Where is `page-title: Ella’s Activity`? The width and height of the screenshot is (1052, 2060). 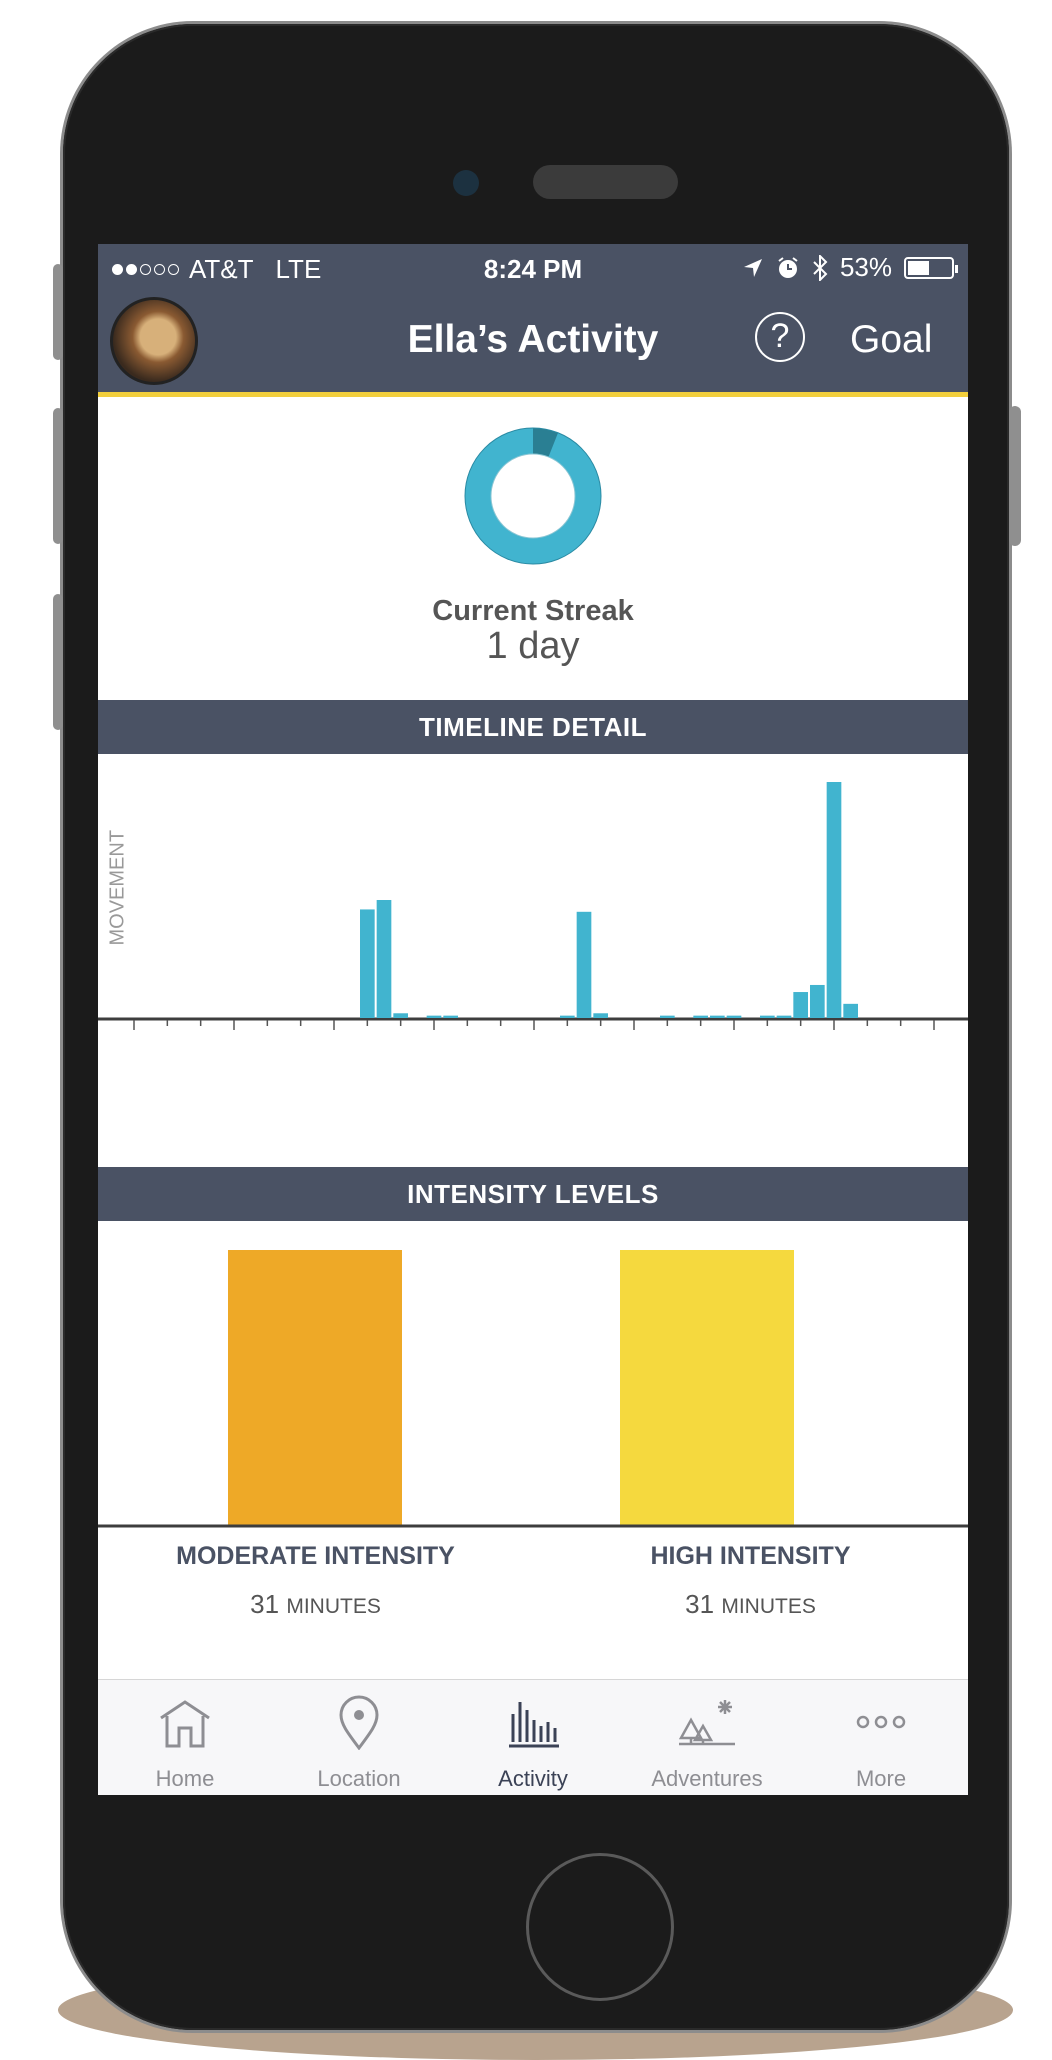 page-title: Ella’s Activity is located at coordinates (533, 339).